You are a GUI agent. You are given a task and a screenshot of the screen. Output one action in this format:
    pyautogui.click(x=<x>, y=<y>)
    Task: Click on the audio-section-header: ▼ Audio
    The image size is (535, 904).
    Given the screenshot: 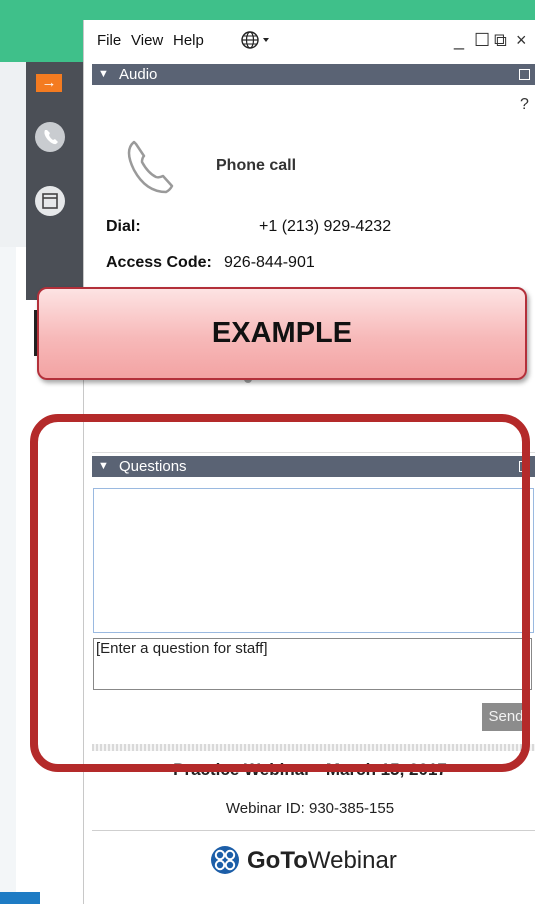 What is the action you would take?
    pyautogui.click(x=313, y=74)
    